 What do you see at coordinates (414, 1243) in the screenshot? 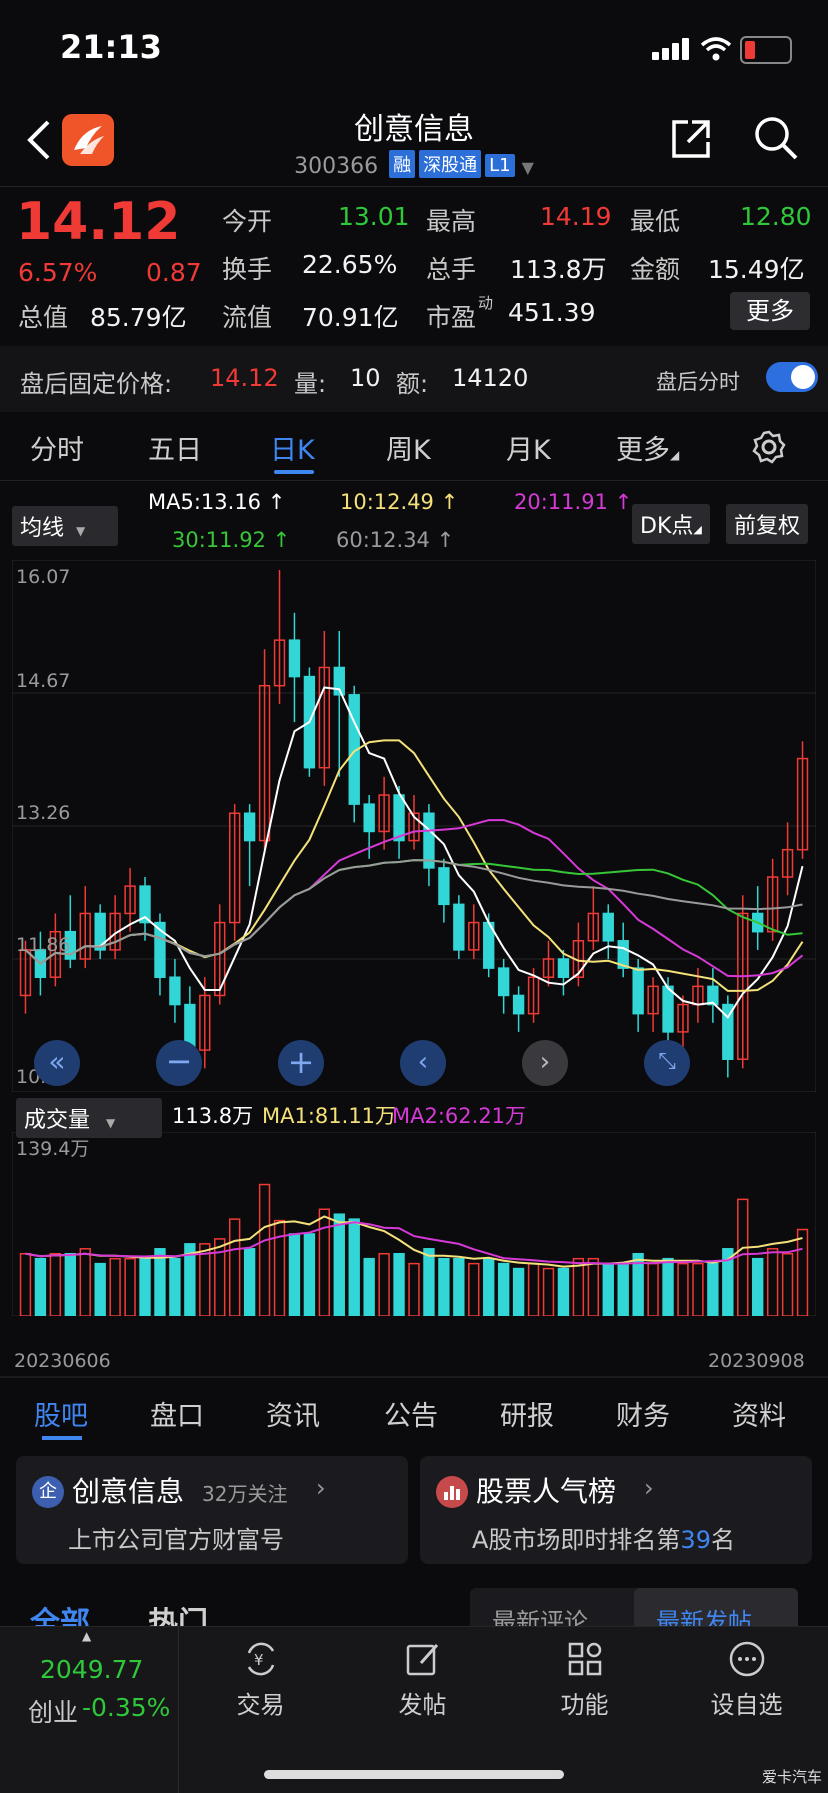
I see `volume-ma2-line` at bounding box center [414, 1243].